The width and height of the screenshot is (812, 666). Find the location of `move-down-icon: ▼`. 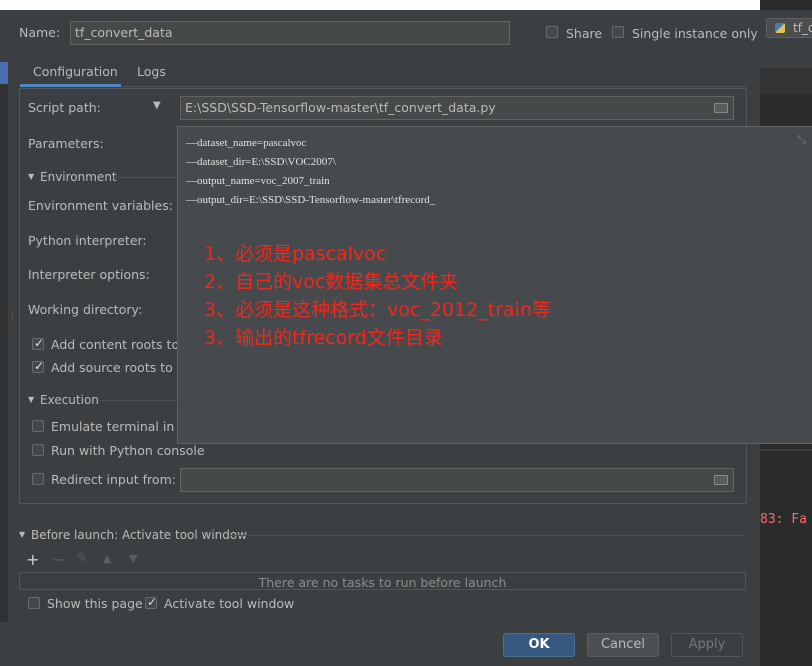

move-down-icon: ▼ is located at coordinates (133, 558).